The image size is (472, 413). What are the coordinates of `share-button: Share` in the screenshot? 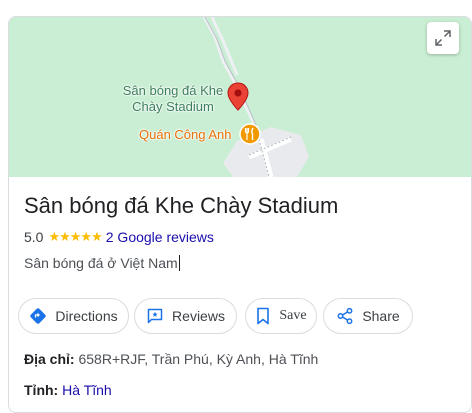 It's located at (368, 316).